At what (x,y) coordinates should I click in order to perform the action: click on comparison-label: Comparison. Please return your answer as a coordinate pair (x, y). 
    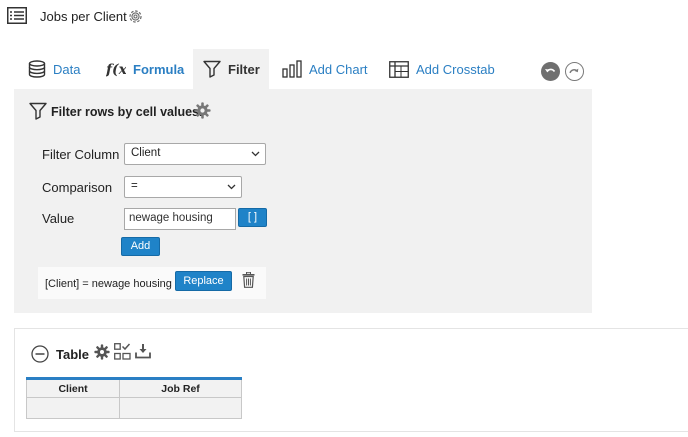
    Looking at the image, I should click on (77, 187).